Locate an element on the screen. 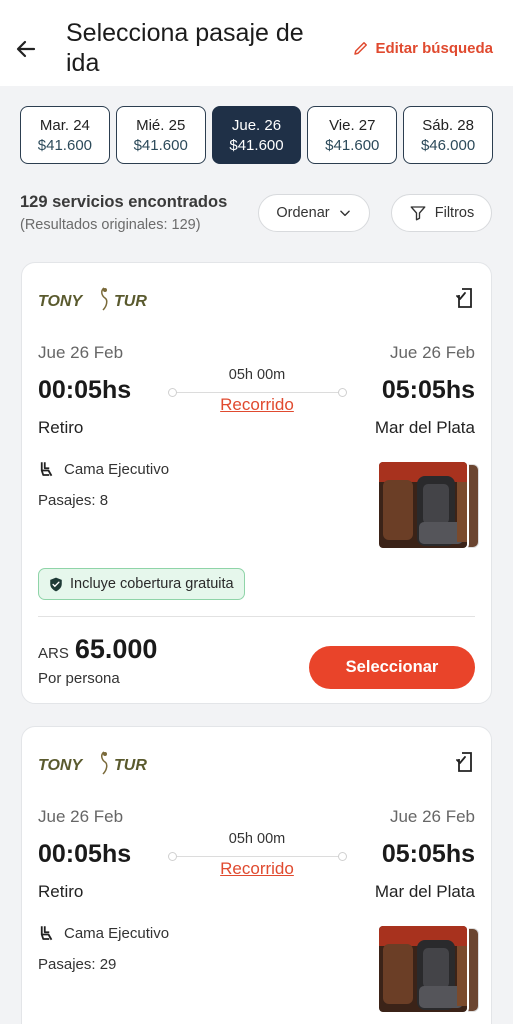 Image resolution: width=513 pixels, height=1024 pixels. date-chip: Vie. 27 $41.600 is located at coordinates (352, 135).